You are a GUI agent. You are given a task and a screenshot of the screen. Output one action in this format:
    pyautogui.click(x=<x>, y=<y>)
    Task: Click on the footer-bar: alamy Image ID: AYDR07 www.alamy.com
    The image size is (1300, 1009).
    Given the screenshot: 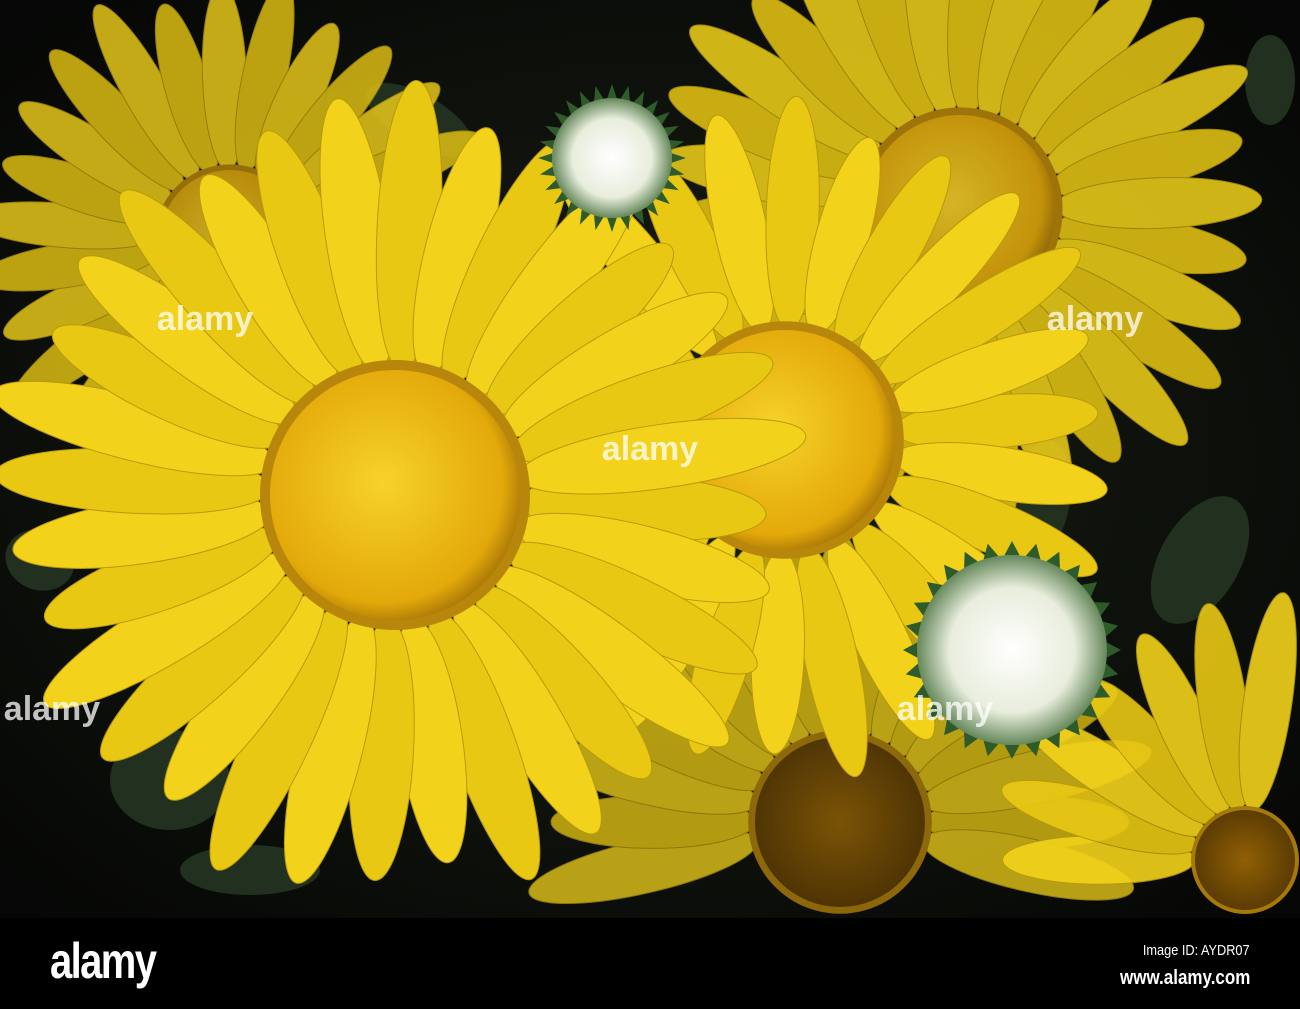 What is the action you would take?
    pyautogui.click(x=650, y=963)
    